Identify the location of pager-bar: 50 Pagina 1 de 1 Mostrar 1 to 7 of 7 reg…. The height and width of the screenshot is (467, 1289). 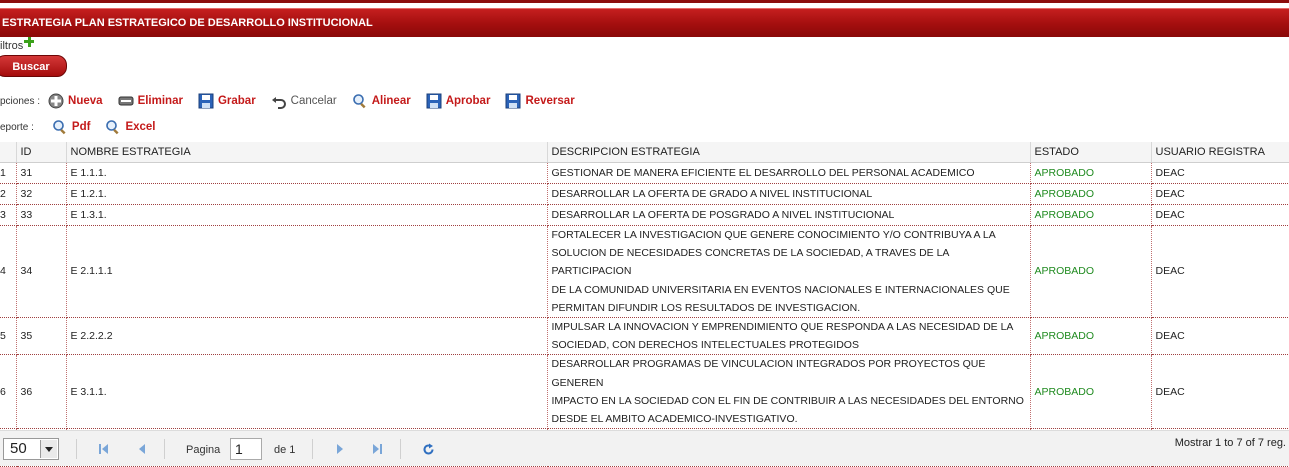
(644, 448).